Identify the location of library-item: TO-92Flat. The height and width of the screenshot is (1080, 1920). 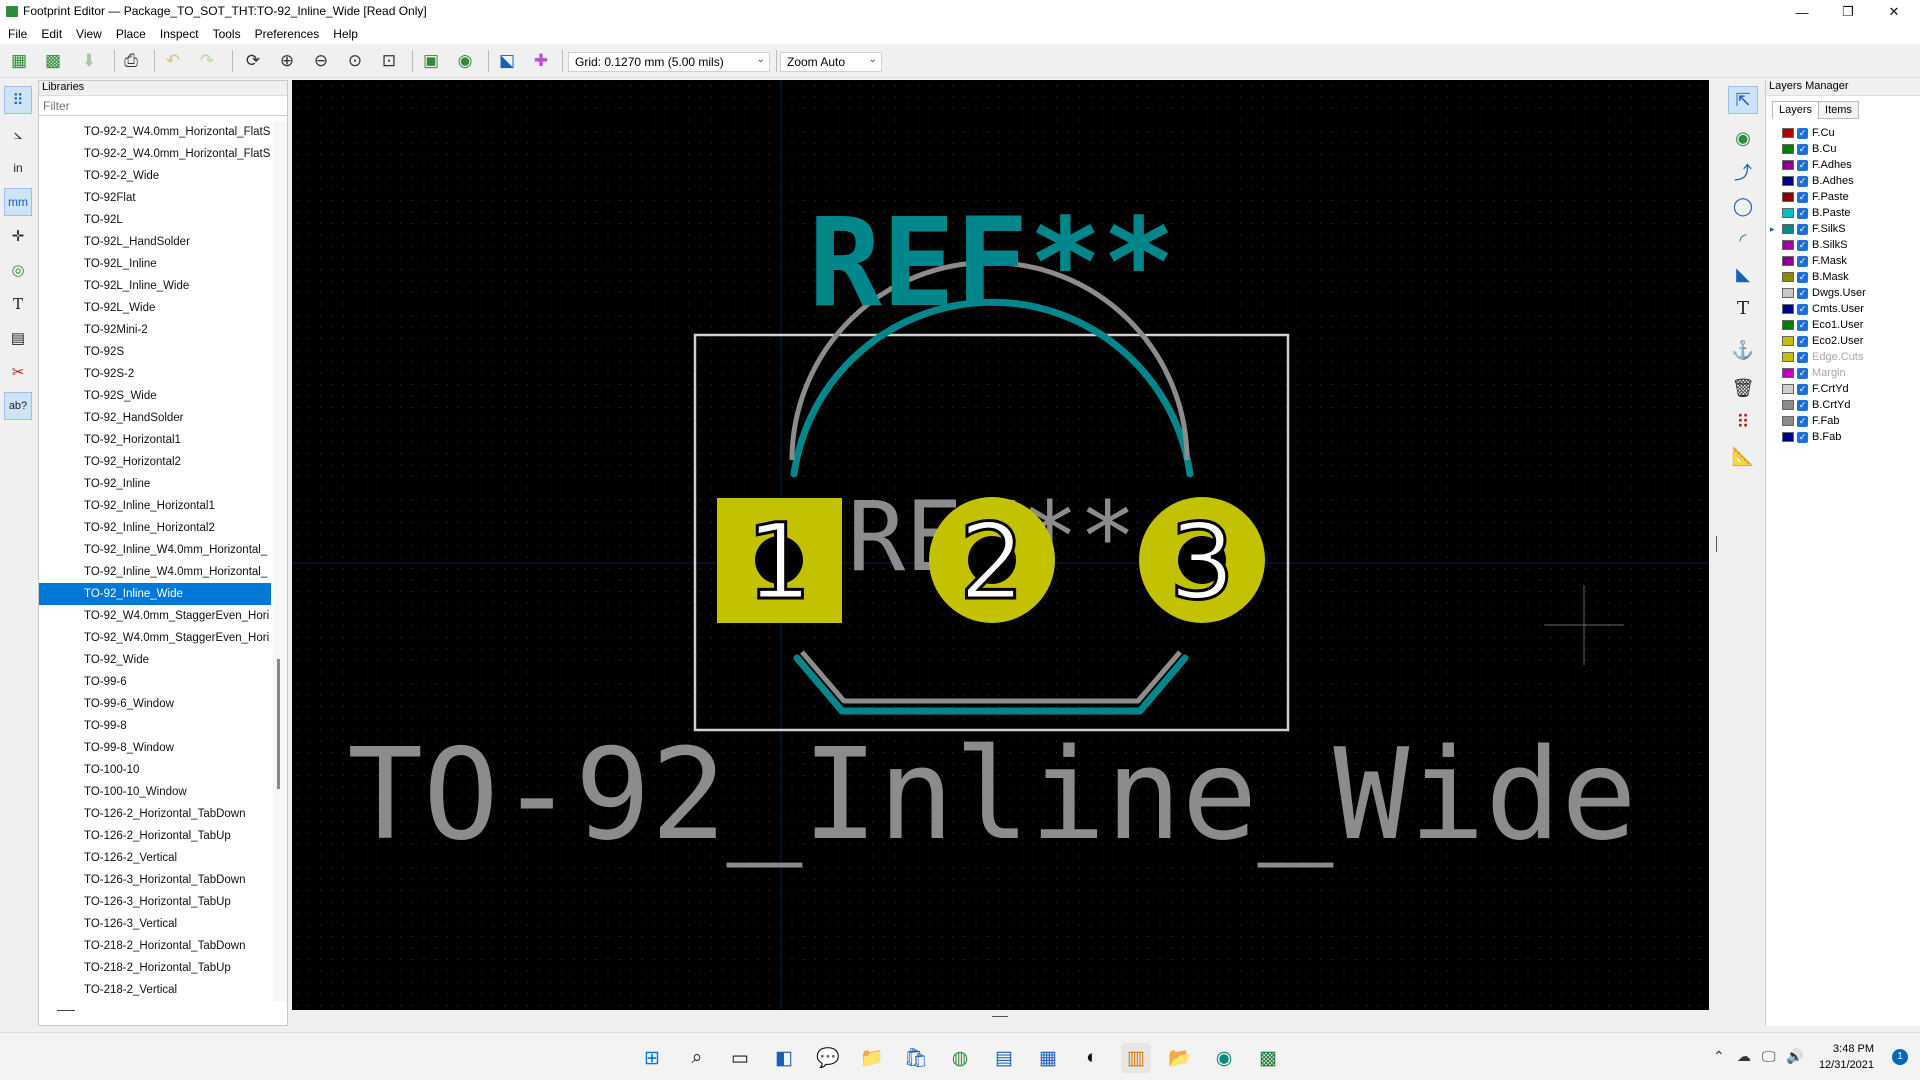
(155, 198).